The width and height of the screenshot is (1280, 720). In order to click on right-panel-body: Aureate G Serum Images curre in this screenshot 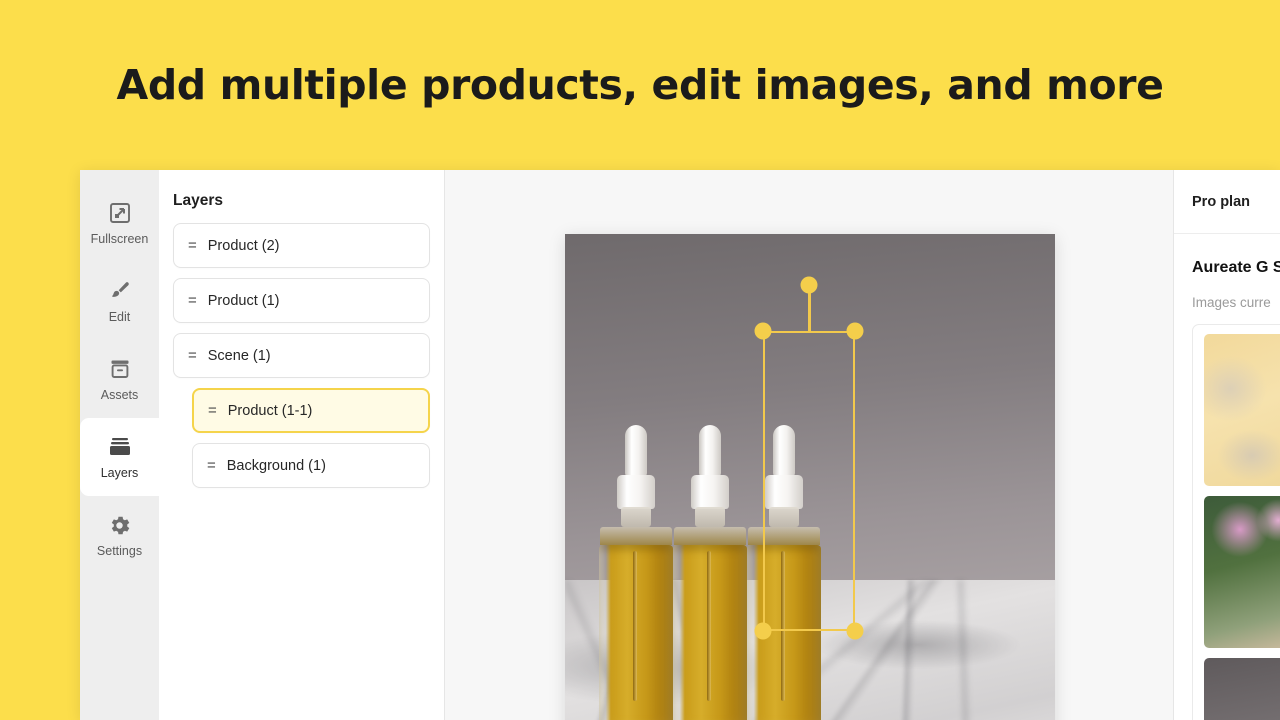, I will do `click(1227, 477)`.